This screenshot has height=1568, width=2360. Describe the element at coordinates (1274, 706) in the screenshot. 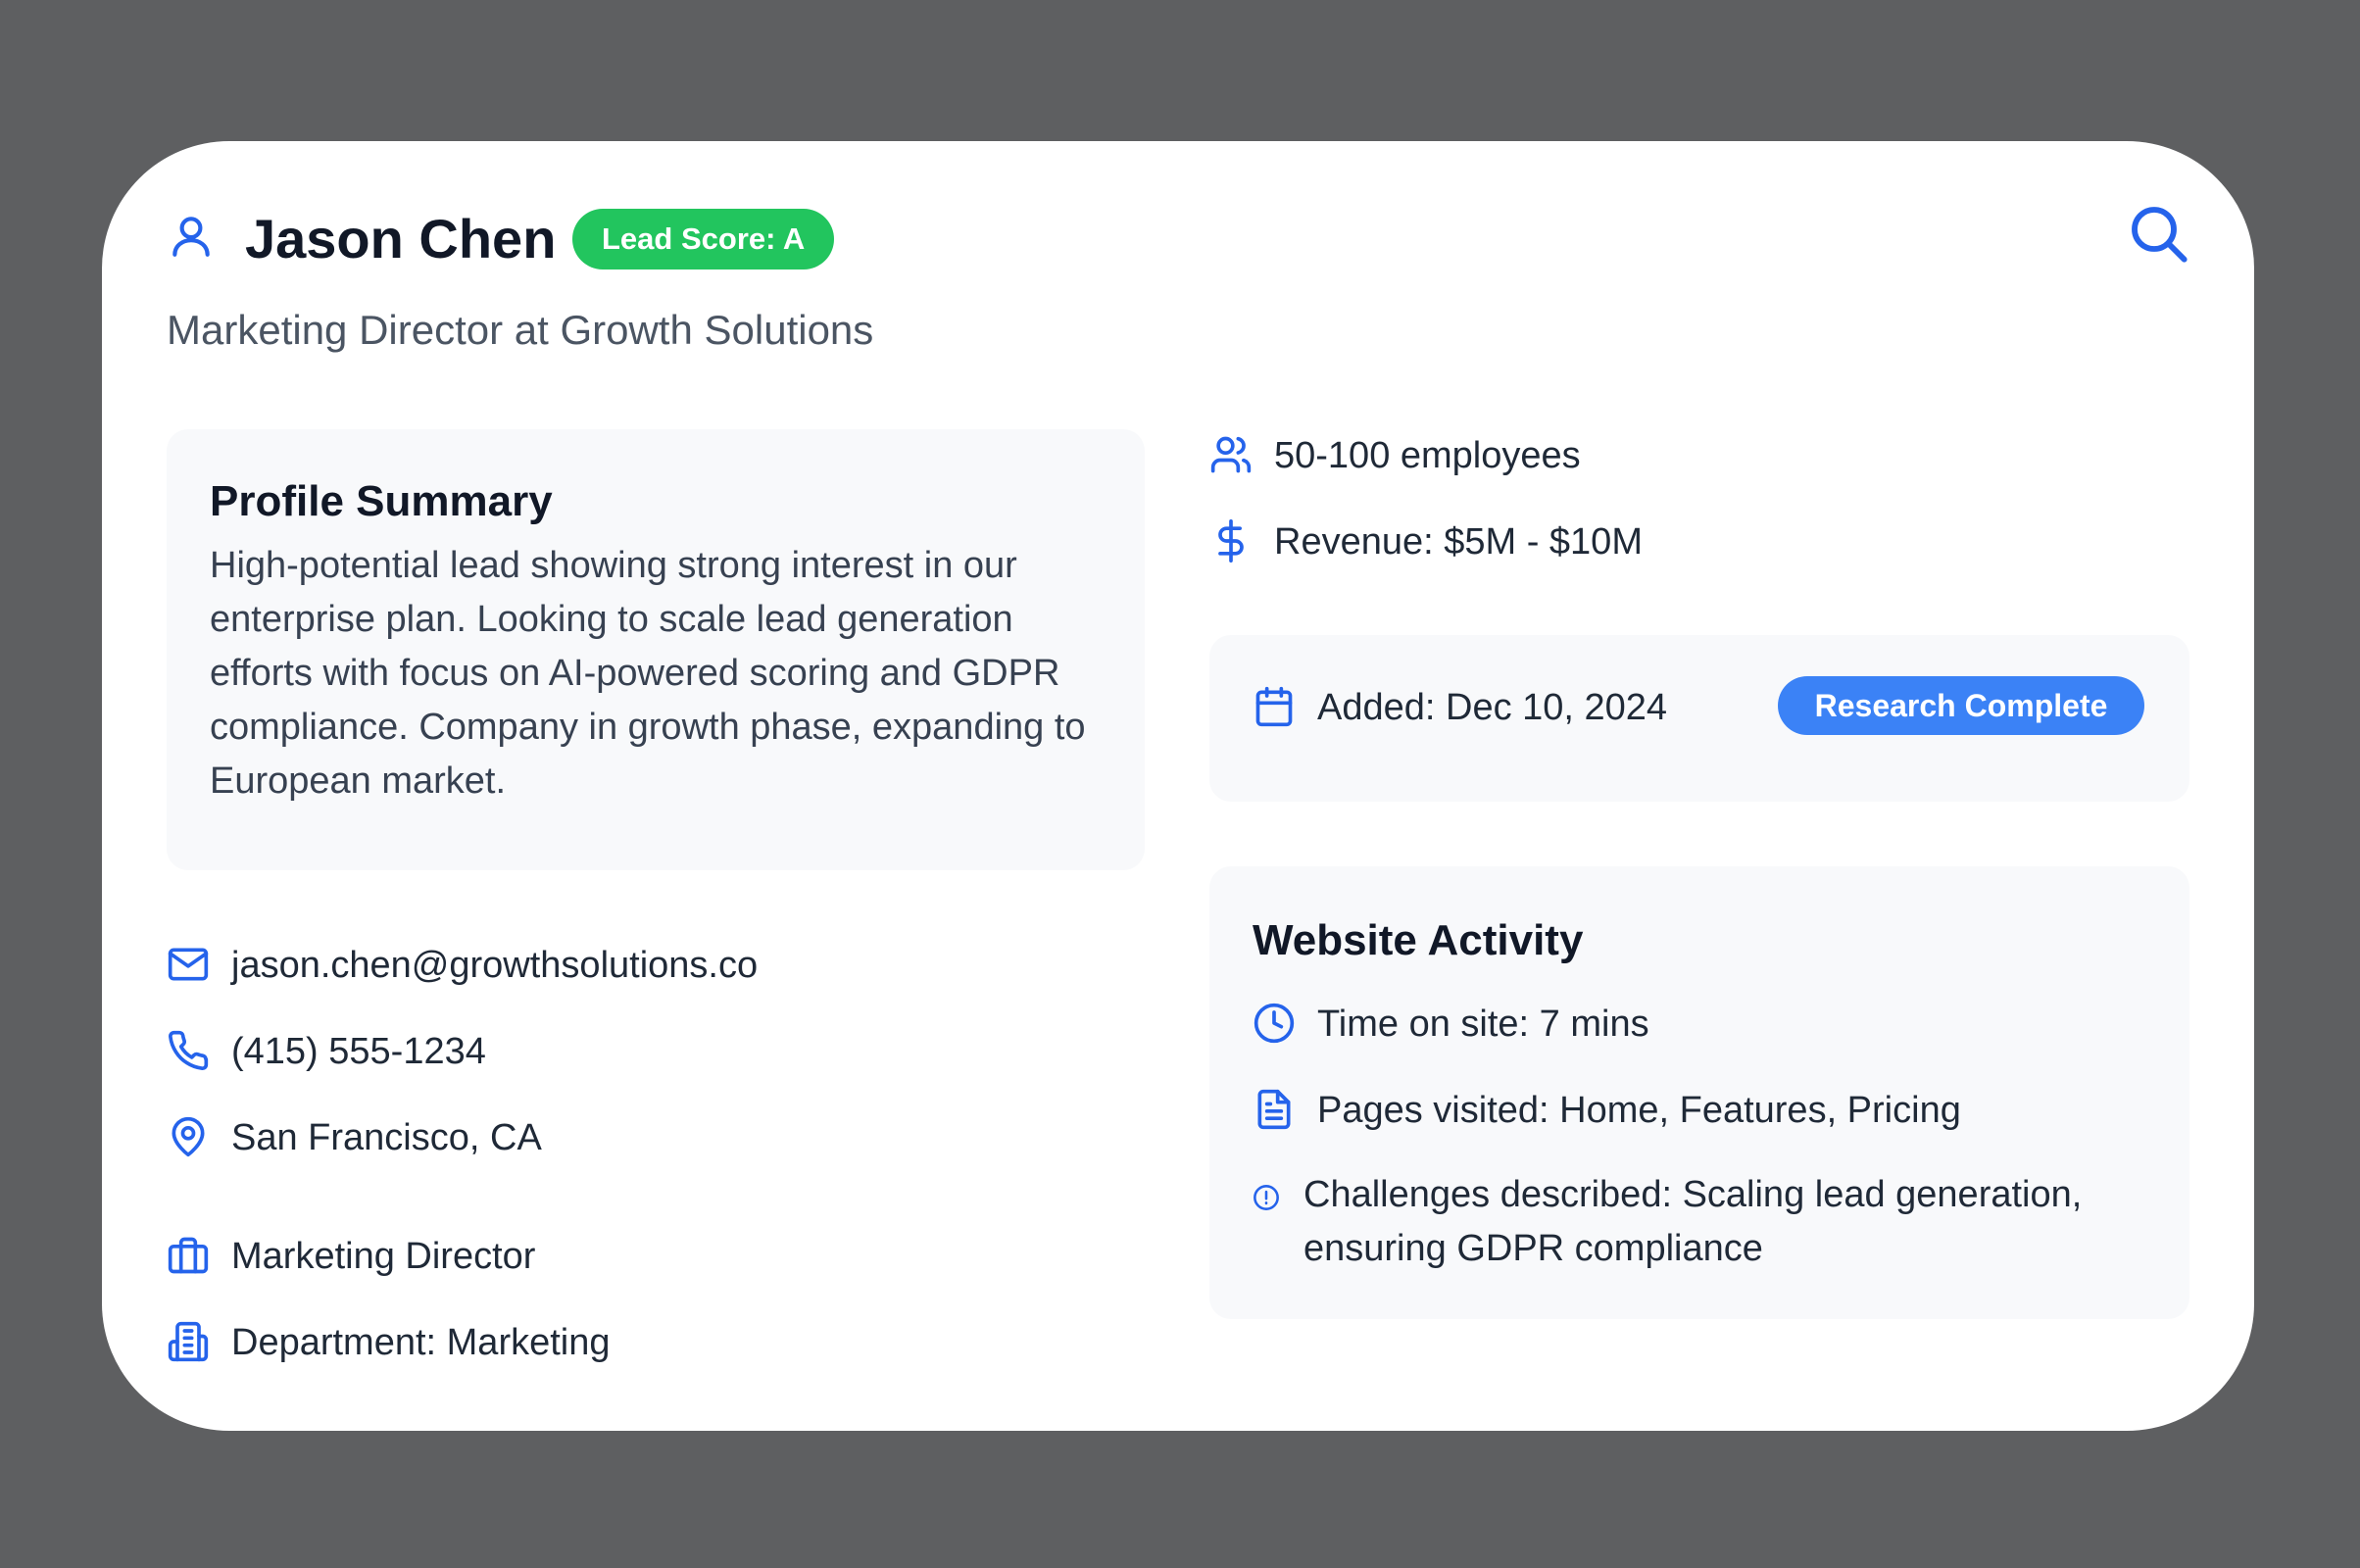

I see `calendar-icon` at that location.